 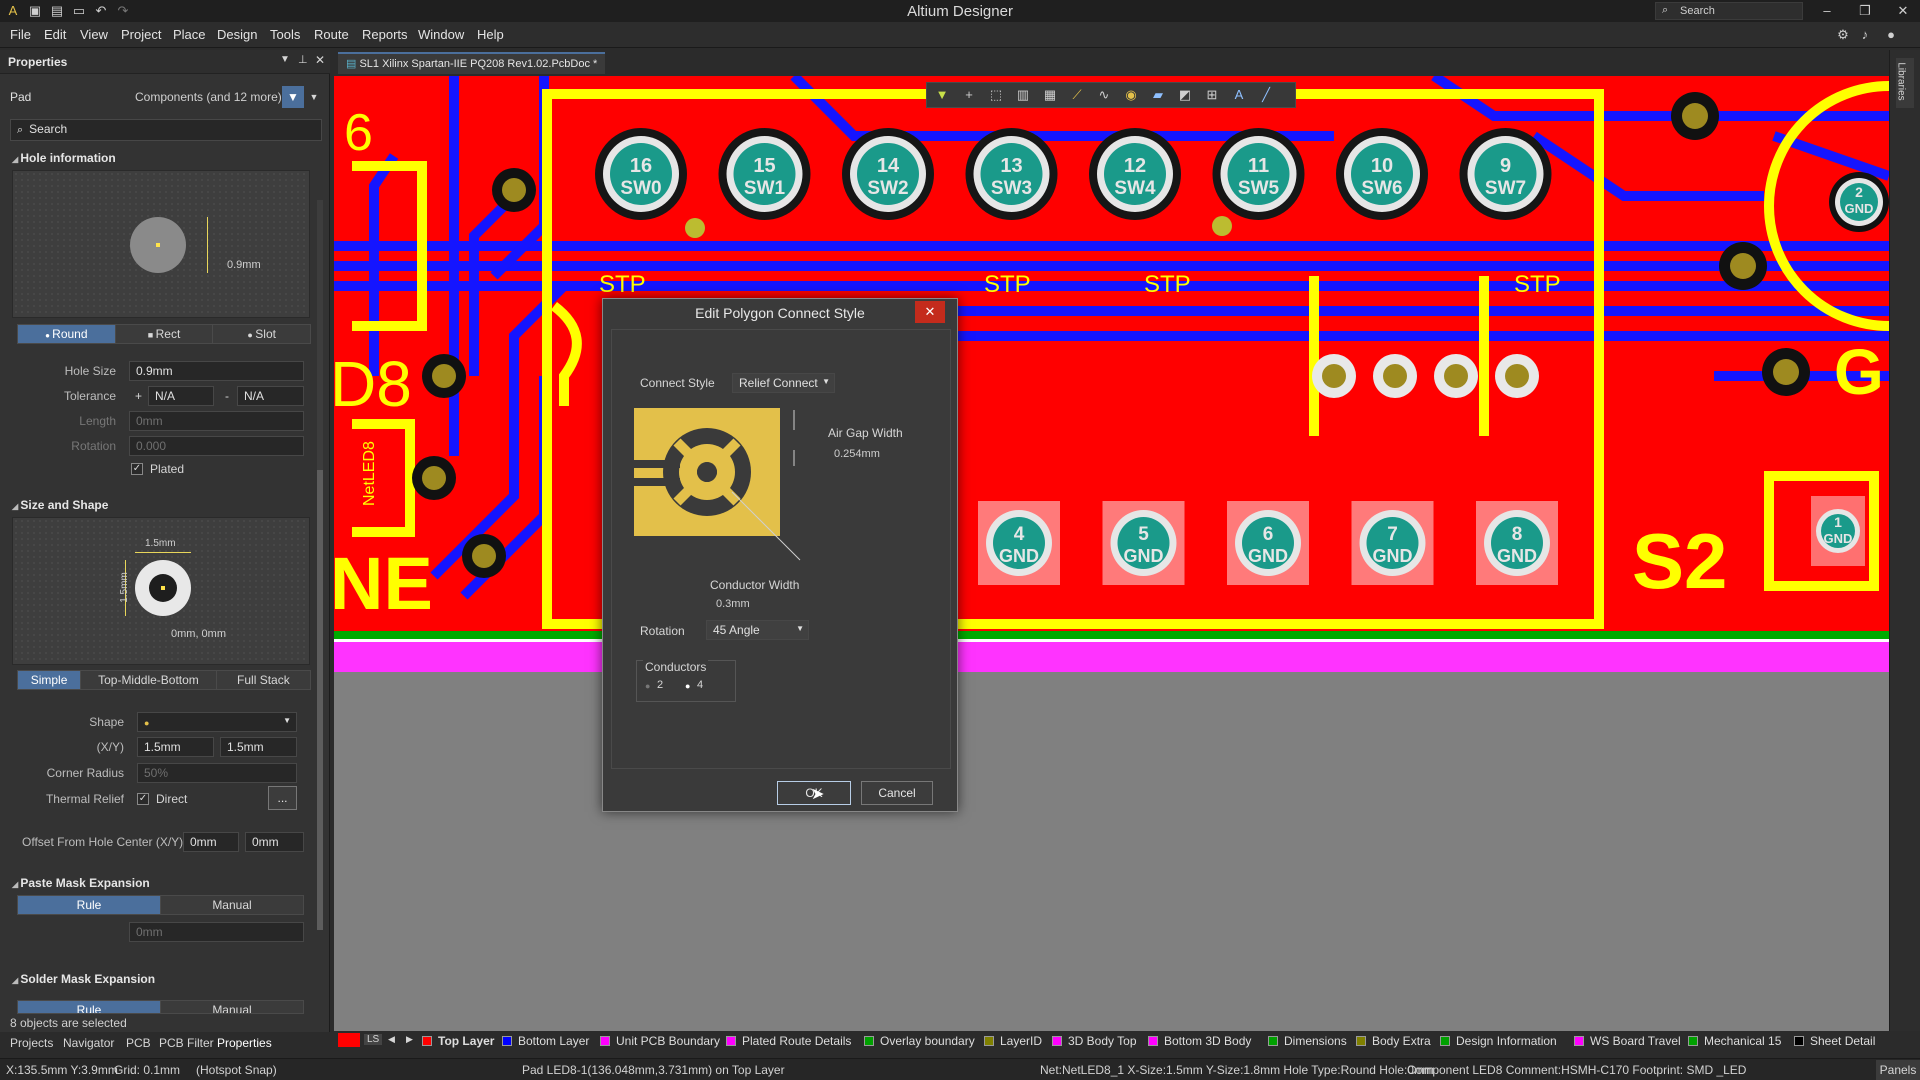 What do you see at coordinates (211, 842) in the screenshot?
I see `offset-x-input: 0mm` at bounding box center [211, 842].